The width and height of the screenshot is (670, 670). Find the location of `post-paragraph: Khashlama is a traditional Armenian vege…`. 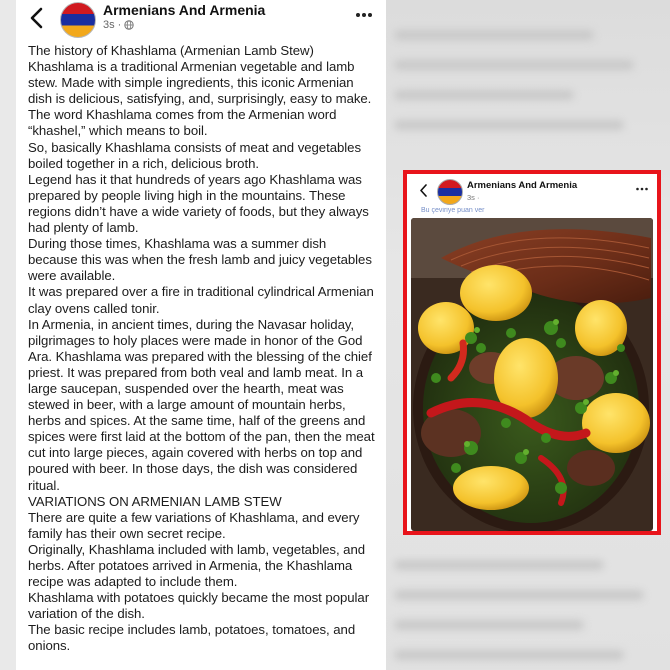

post-paragraph: Khashlama is a traditional Armenian vege… is located at coordinates (200, 83).